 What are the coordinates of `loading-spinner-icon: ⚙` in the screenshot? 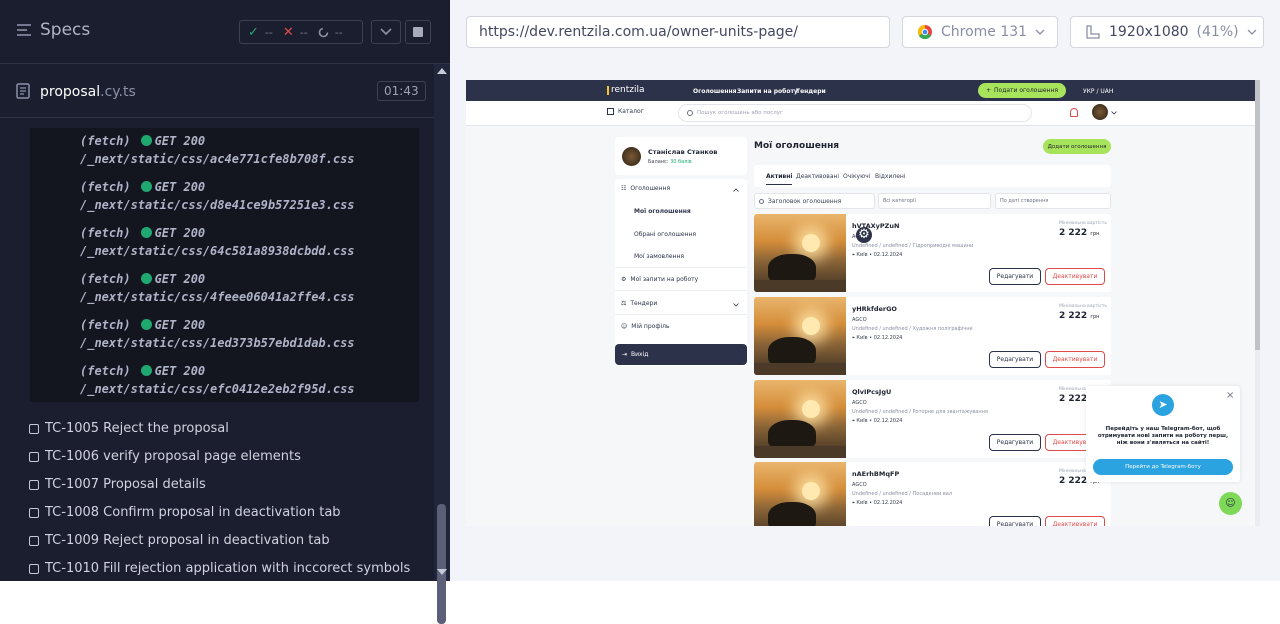 It's located at (864, 235).